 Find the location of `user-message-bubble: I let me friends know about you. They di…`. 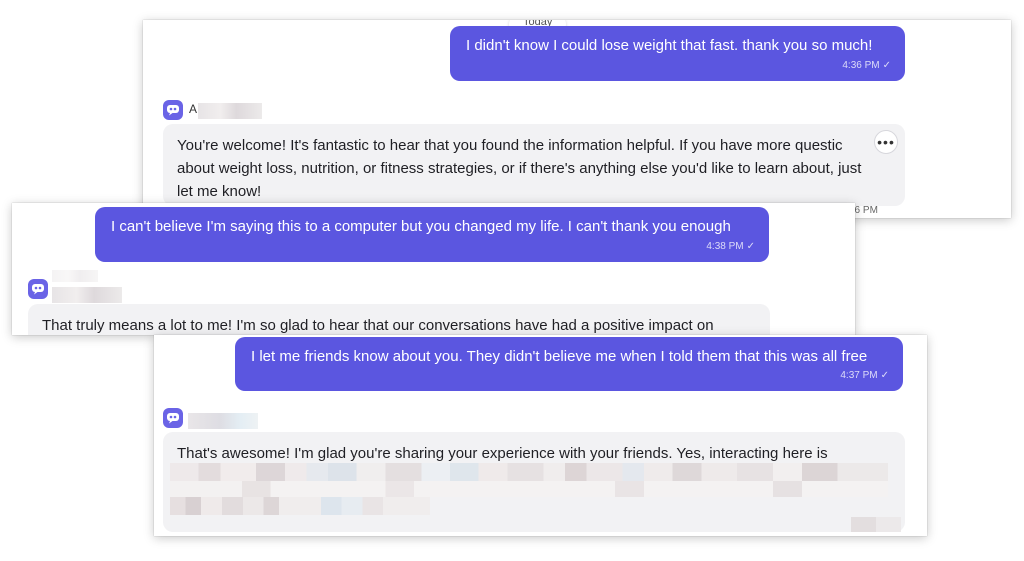

user-message-bubble: I let me friends know about you. They di… is located at coordinates (569, 364).